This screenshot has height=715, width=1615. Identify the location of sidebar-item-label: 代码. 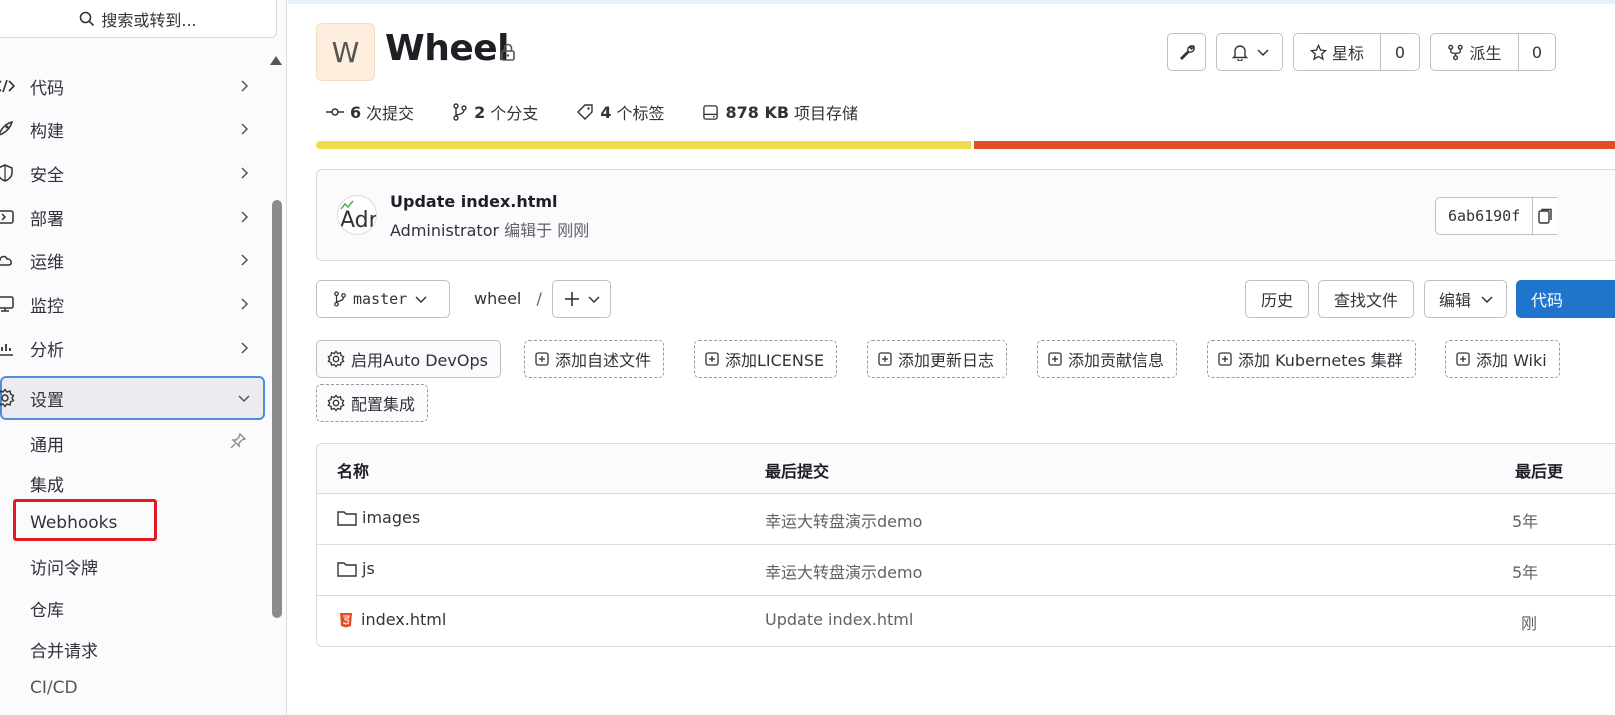
(47, 88).